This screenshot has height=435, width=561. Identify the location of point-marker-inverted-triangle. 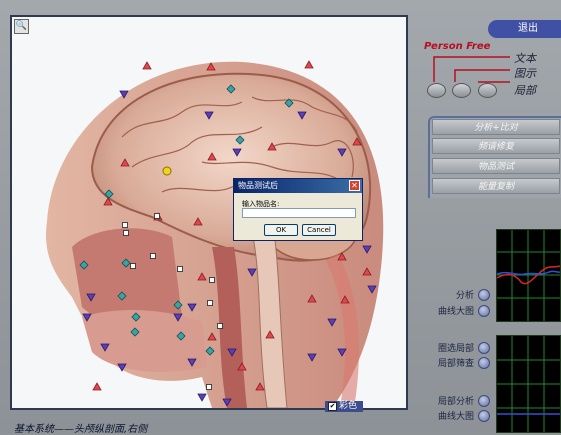
(202, 397).